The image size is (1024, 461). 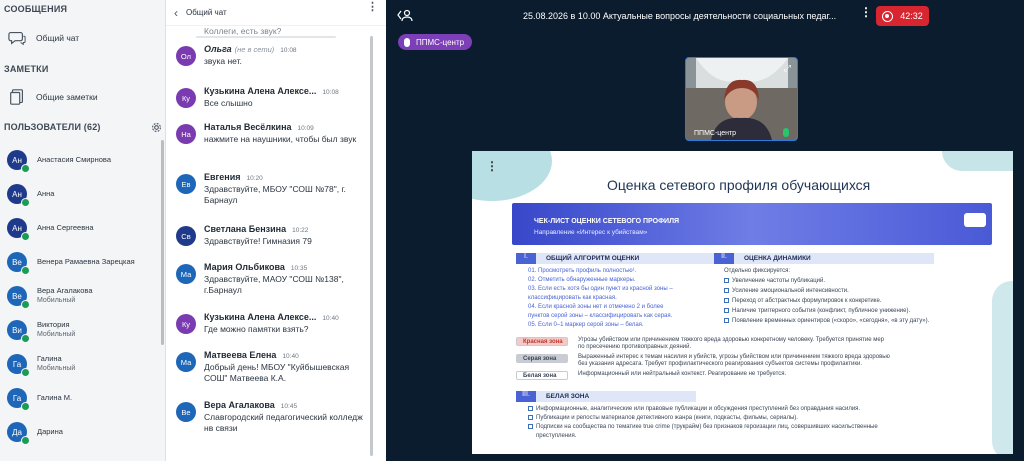 I want to click on chat-title: Общий чат, so click(x=206, y=12).